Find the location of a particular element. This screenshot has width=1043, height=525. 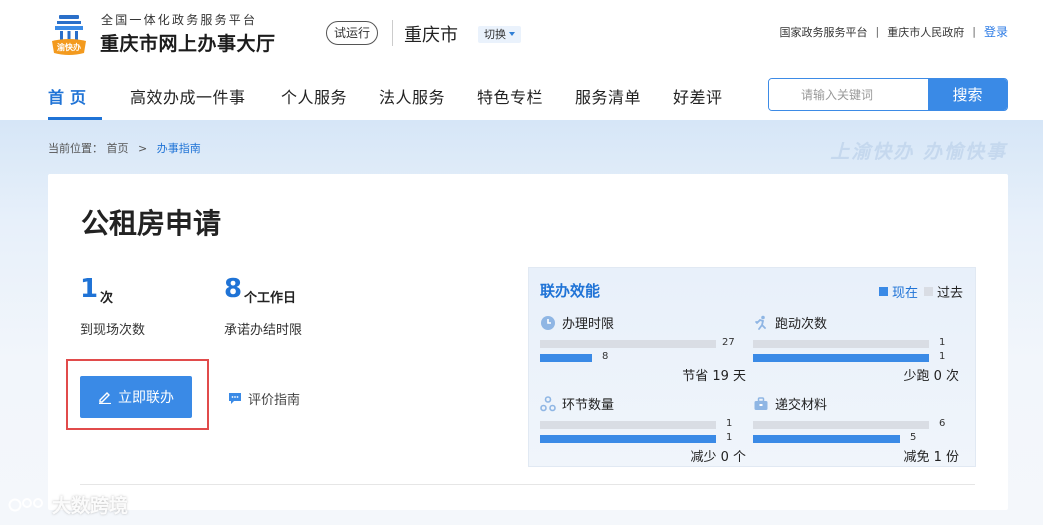

breadcrumb-prefix: 当前位置： is located at coordinates (75, 148).